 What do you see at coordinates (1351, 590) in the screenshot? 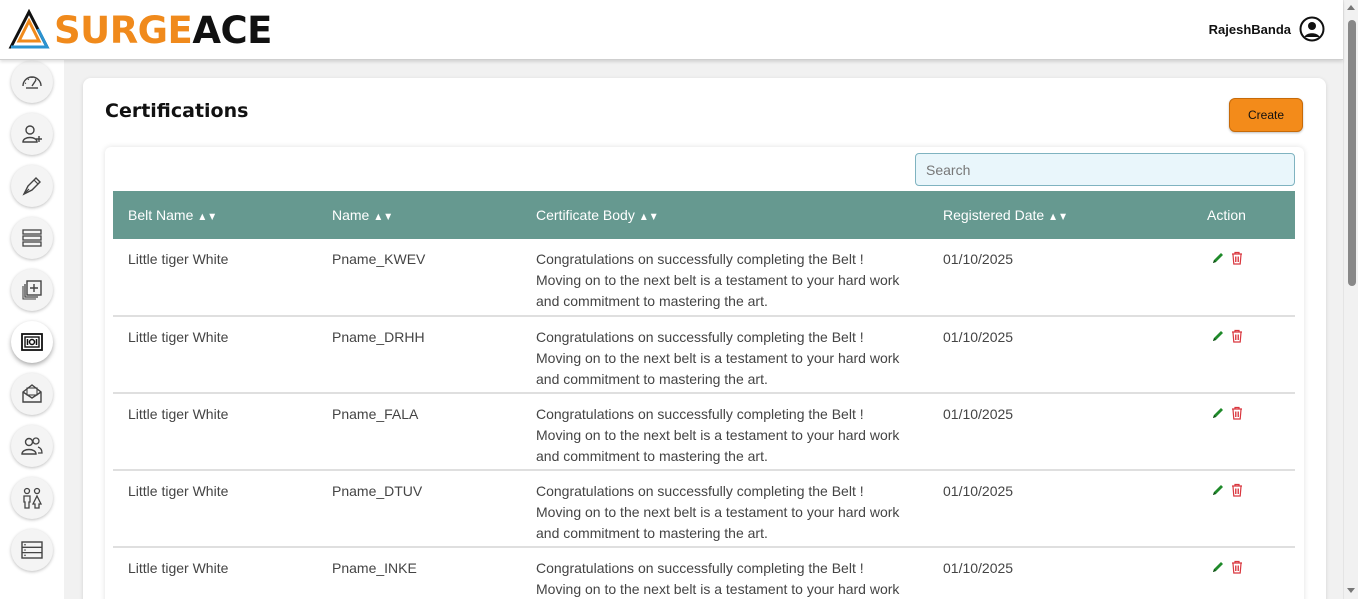
I see `scroll-down-arrow-icon` at bounding box center [1351, 590].